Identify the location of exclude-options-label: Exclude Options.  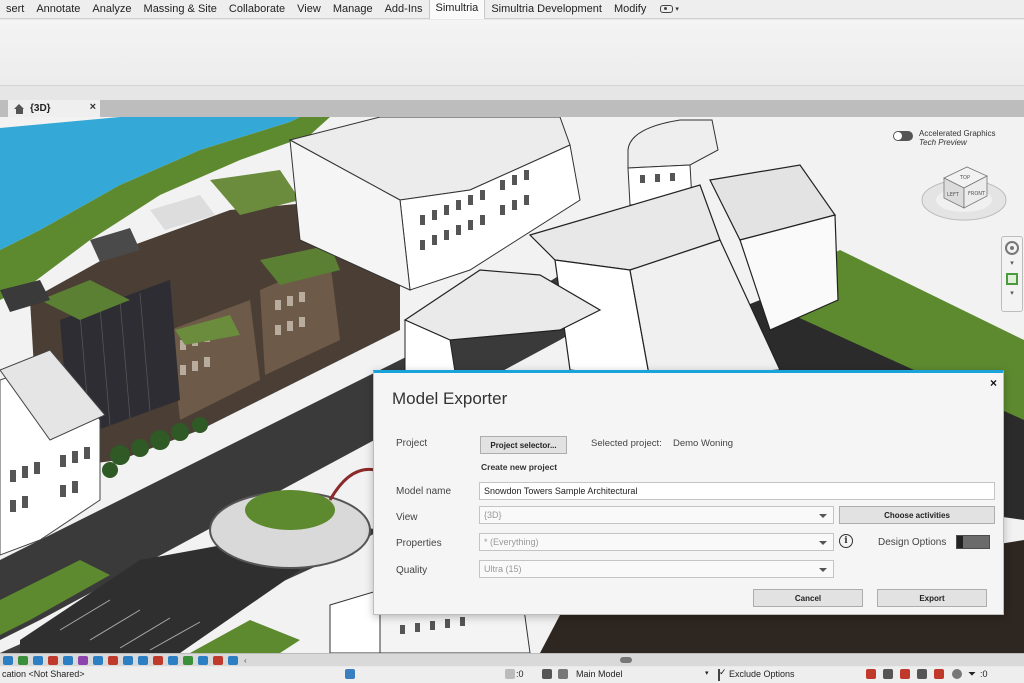
(762, 674).